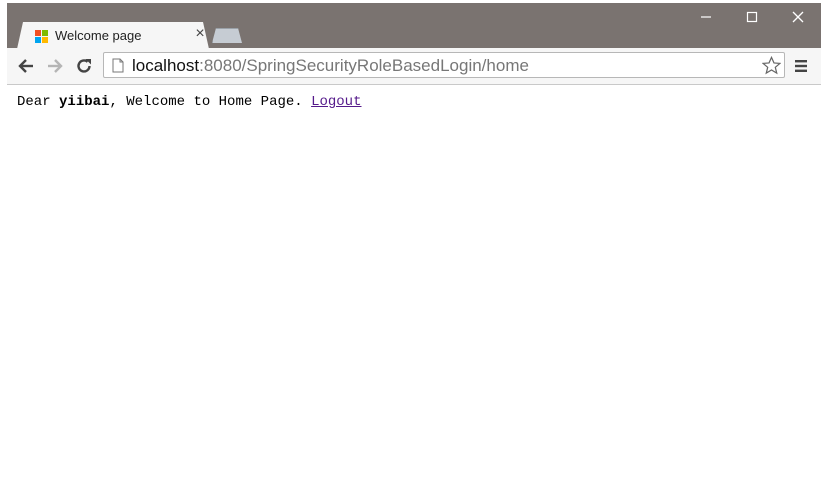  I want to click on close-window-button, so click(798, 19).